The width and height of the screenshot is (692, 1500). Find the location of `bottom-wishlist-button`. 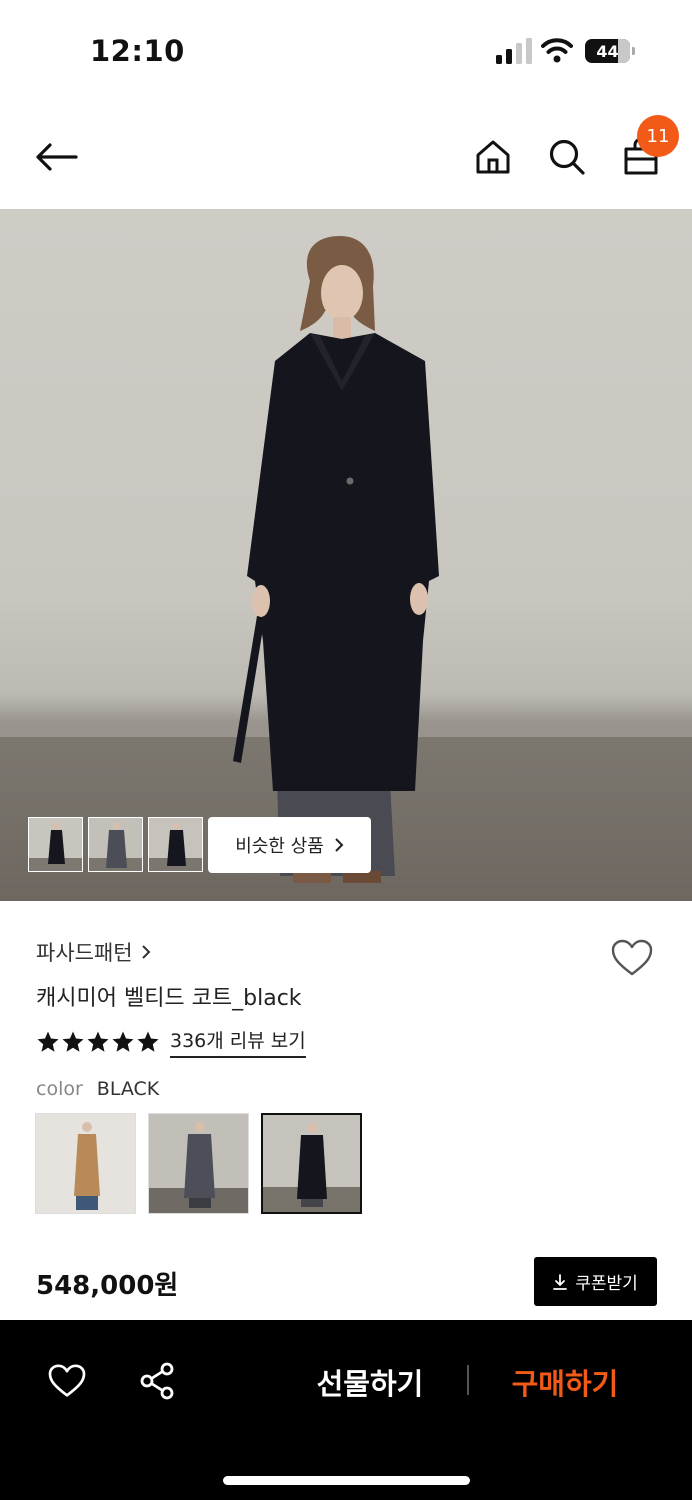

bottom-wishlist-button is located at coordinates (67, 1381).